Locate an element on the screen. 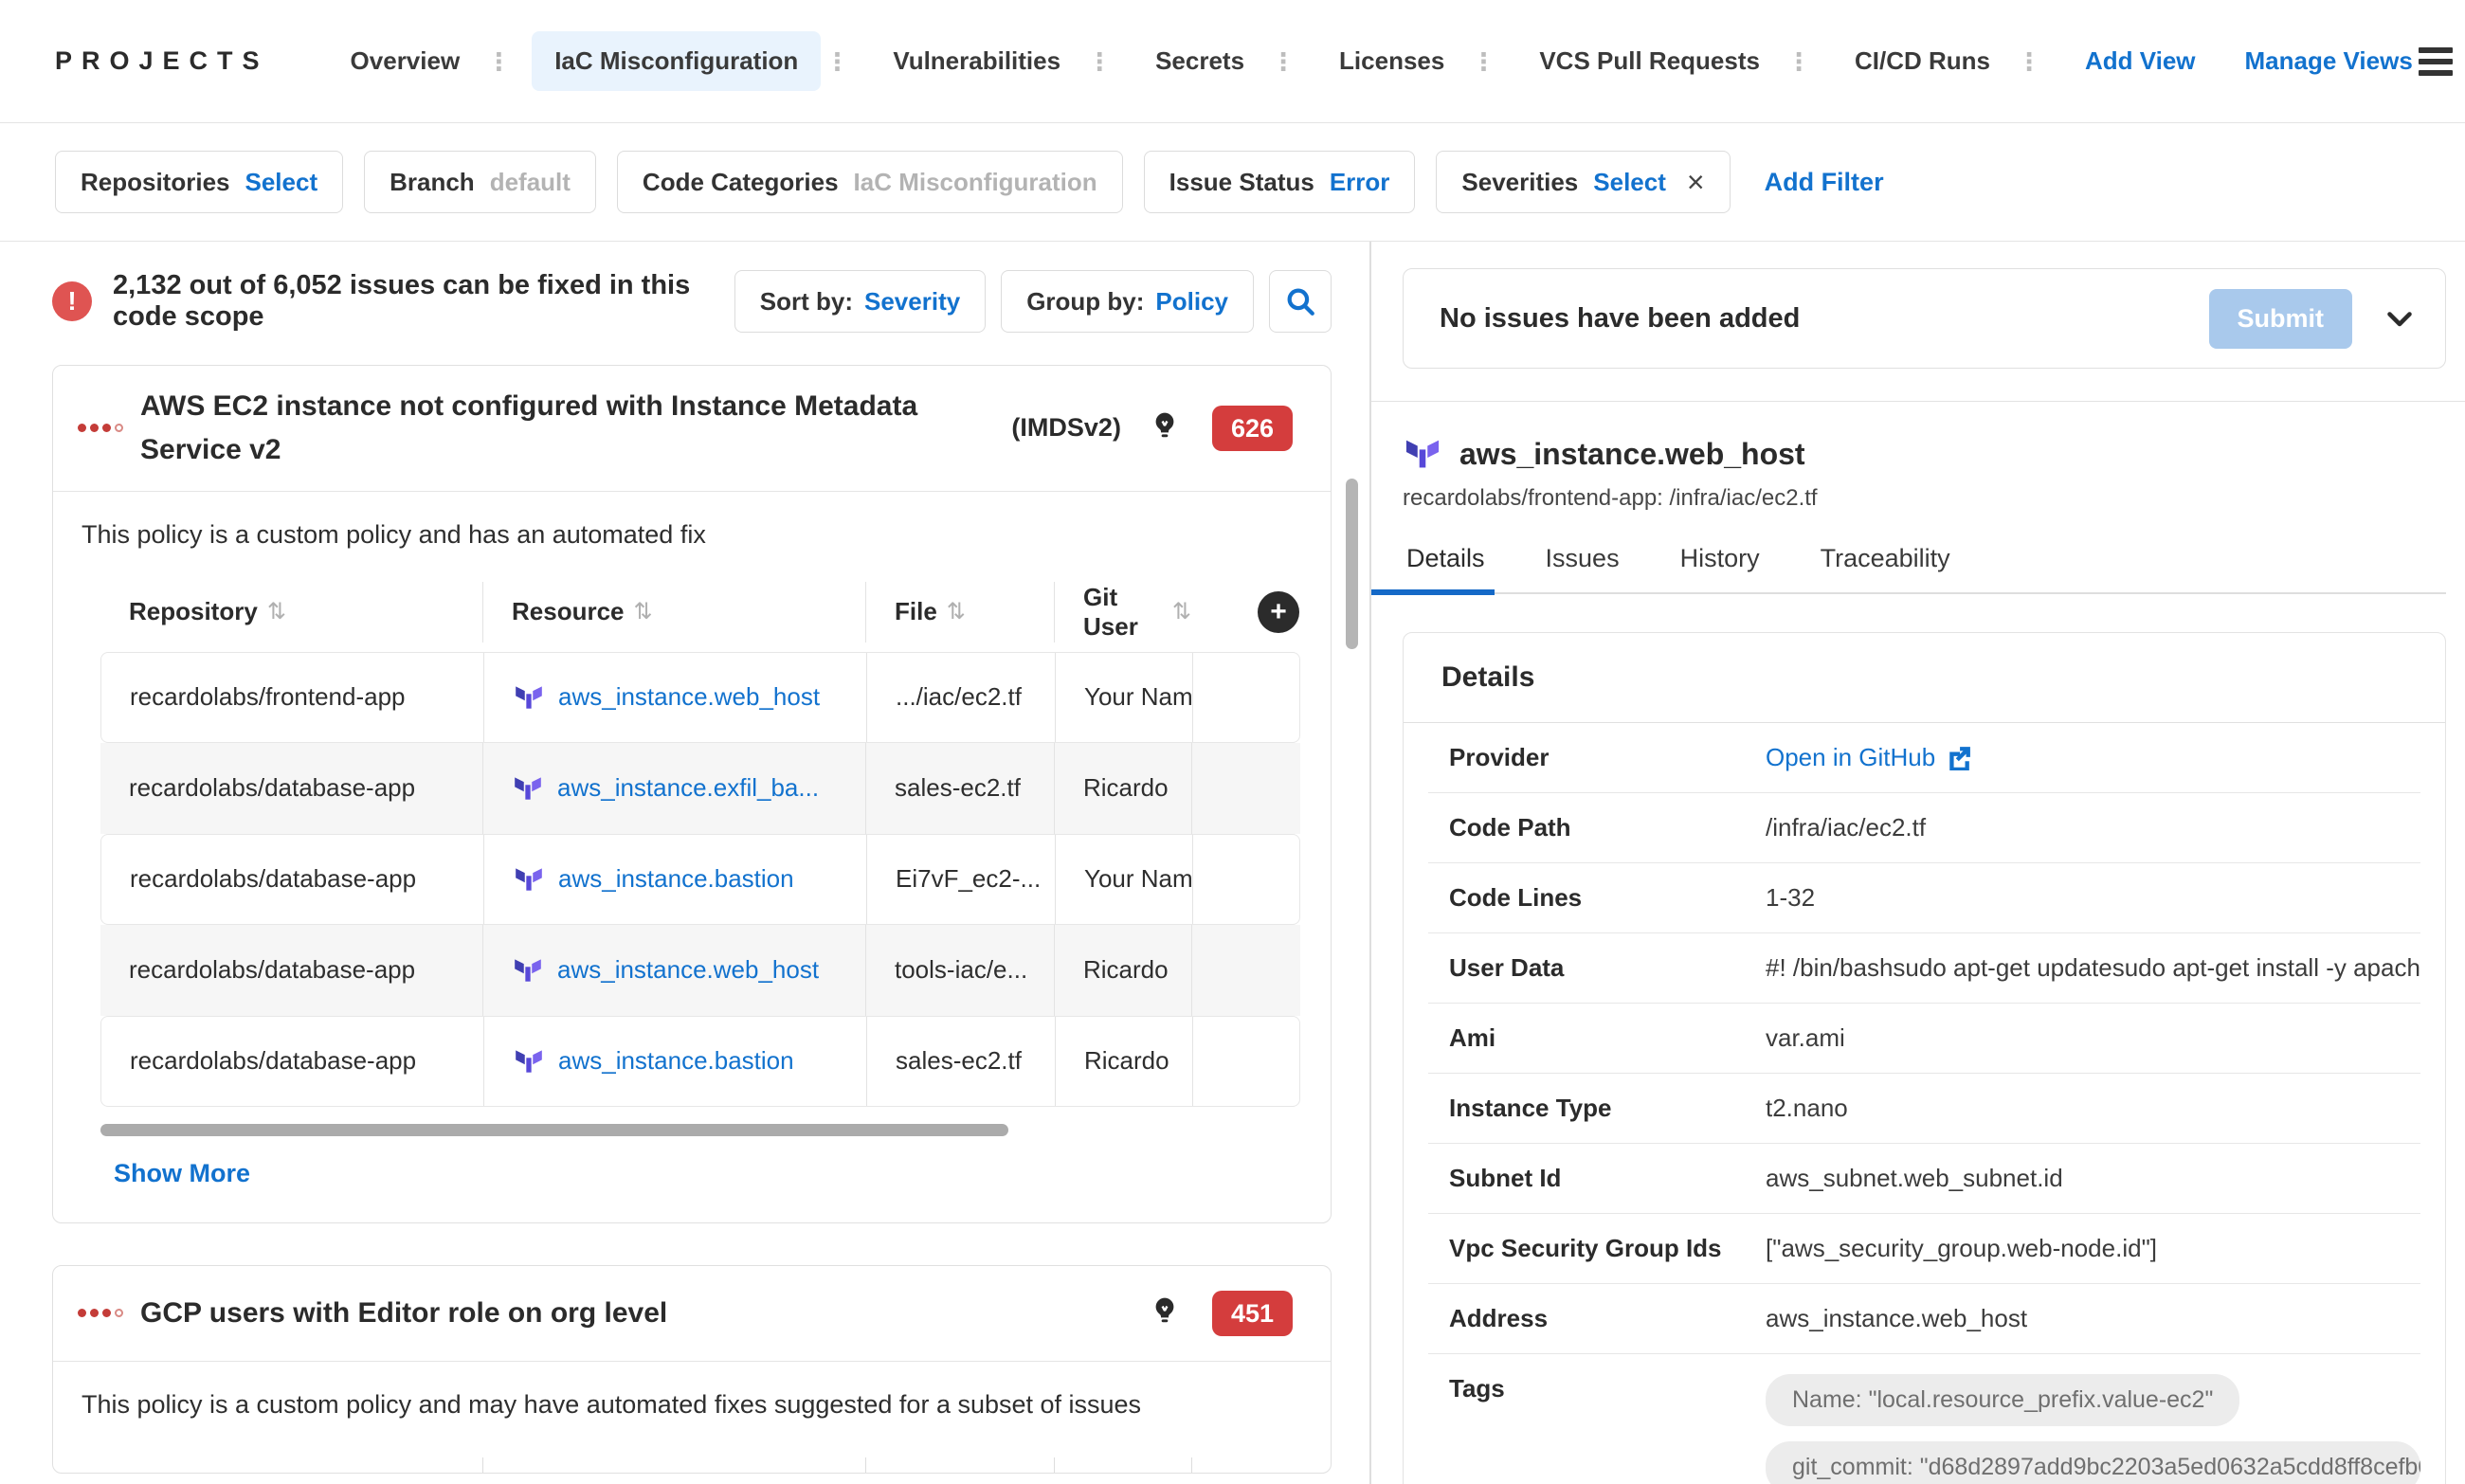  show-more-link: Show More is located at coordinates (182, 1173).